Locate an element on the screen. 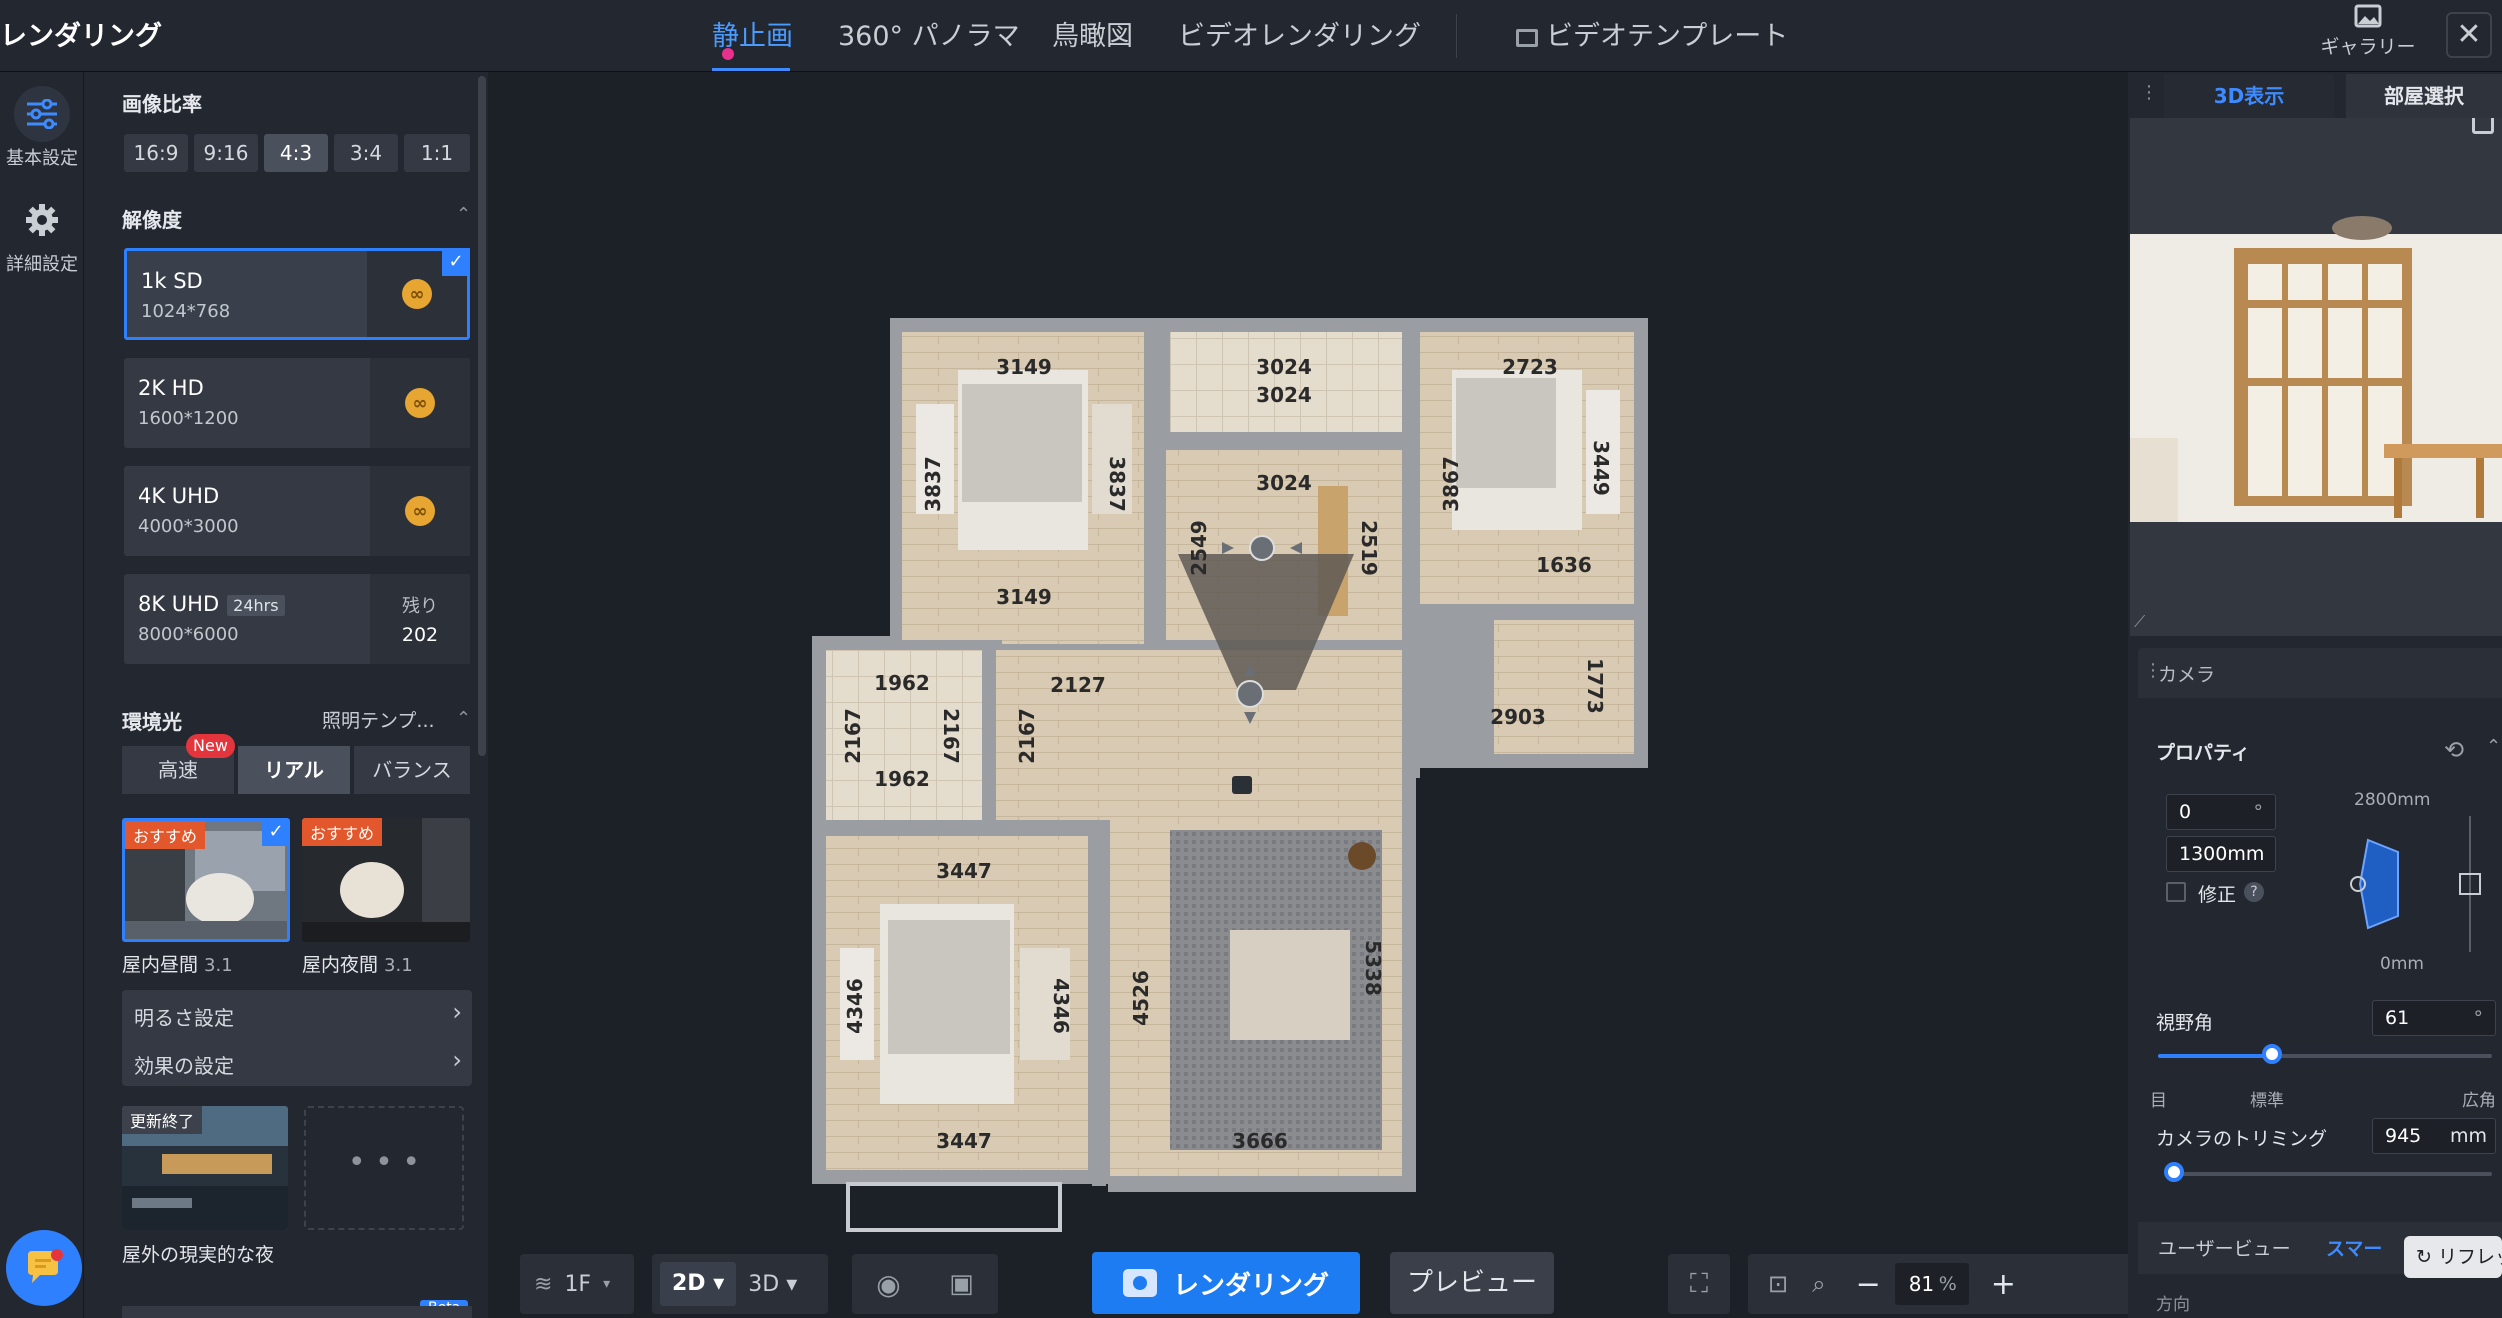 The width and height of the screenshot is (2502, 1318). dim-label: 3837 is located at coordinates (1117, 484).